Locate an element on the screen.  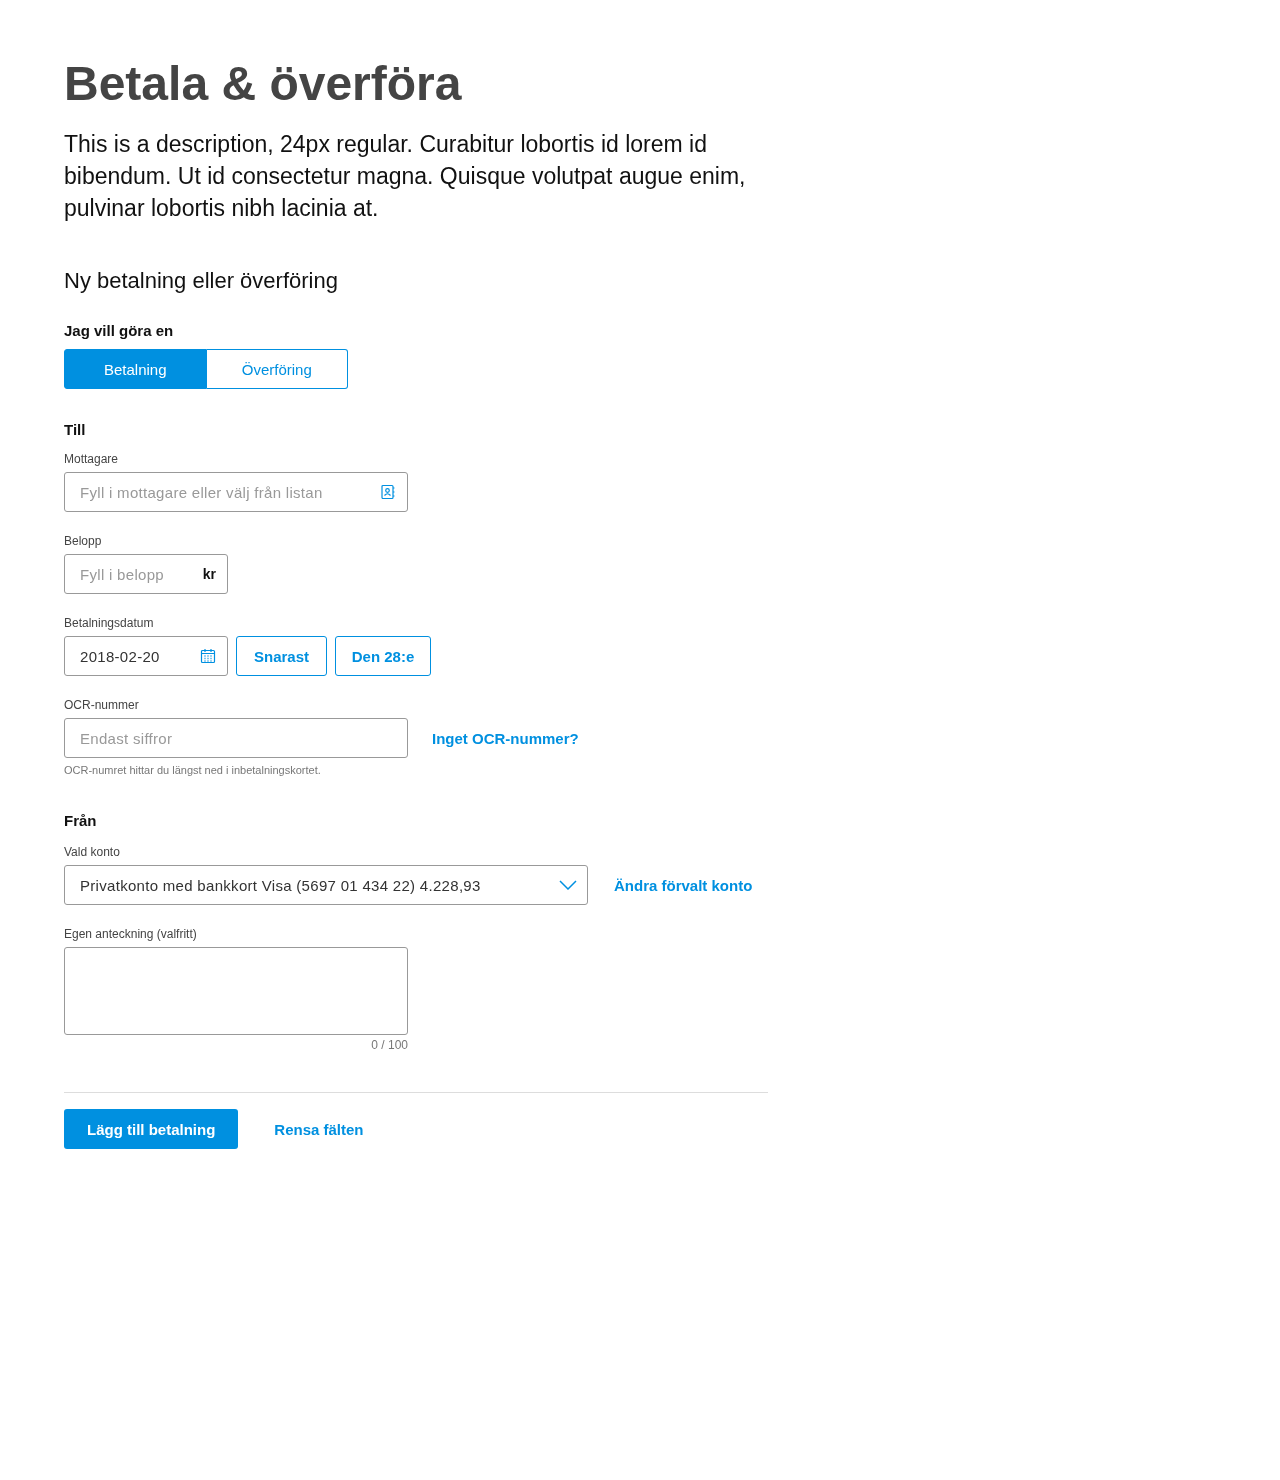
section-heading: Från is located at coordinates (81, 820).